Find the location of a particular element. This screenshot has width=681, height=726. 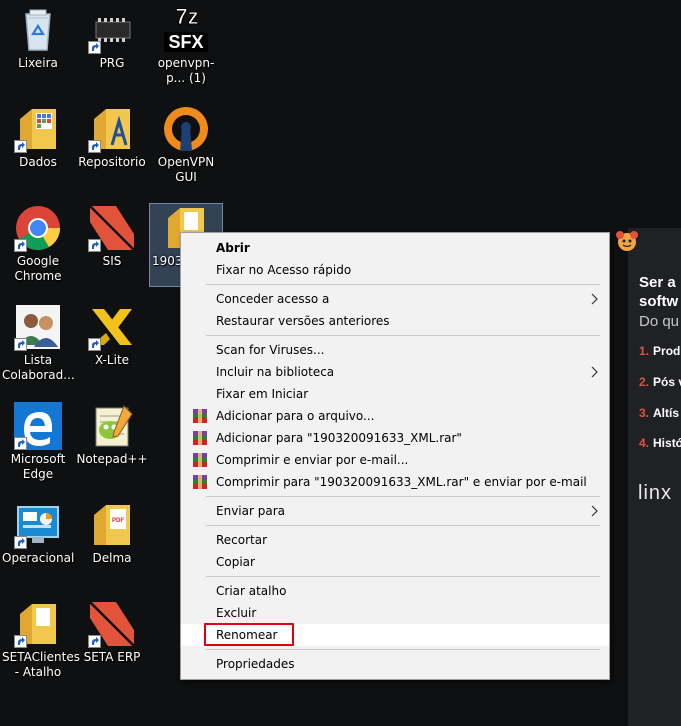

recycle-bin-icon is located at coordinates (38, 30).